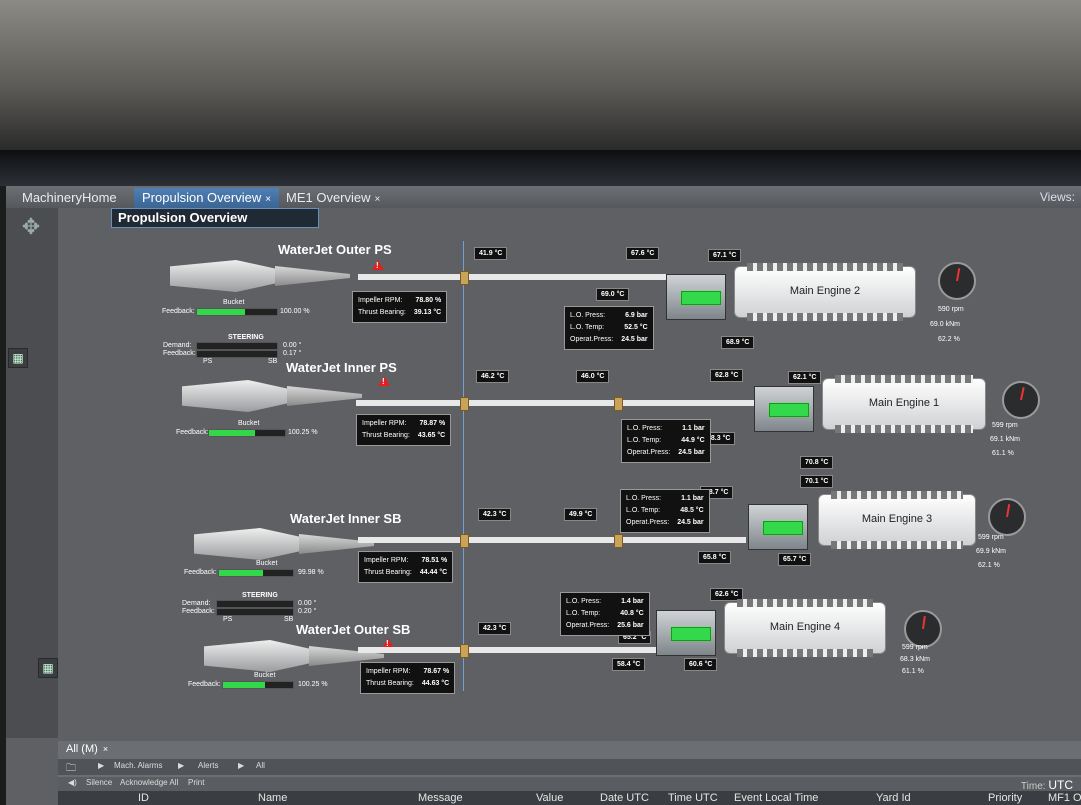 The height and width of the screenshot is (805, 1081). I want to click on column-header-mf1: MF1 O, so click(1064, 798).